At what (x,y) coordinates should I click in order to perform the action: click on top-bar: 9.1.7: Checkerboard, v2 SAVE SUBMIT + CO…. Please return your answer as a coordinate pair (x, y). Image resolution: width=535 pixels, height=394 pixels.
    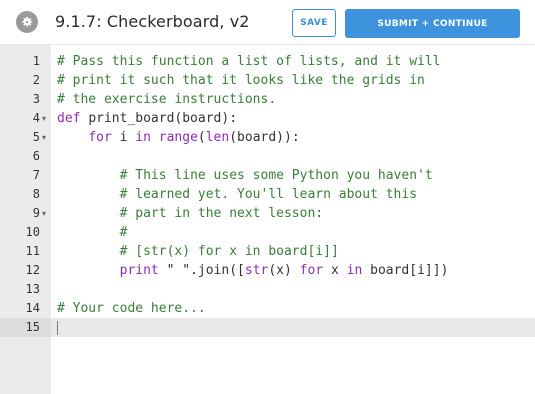
    Looking at the image, I should click on (267, 22).